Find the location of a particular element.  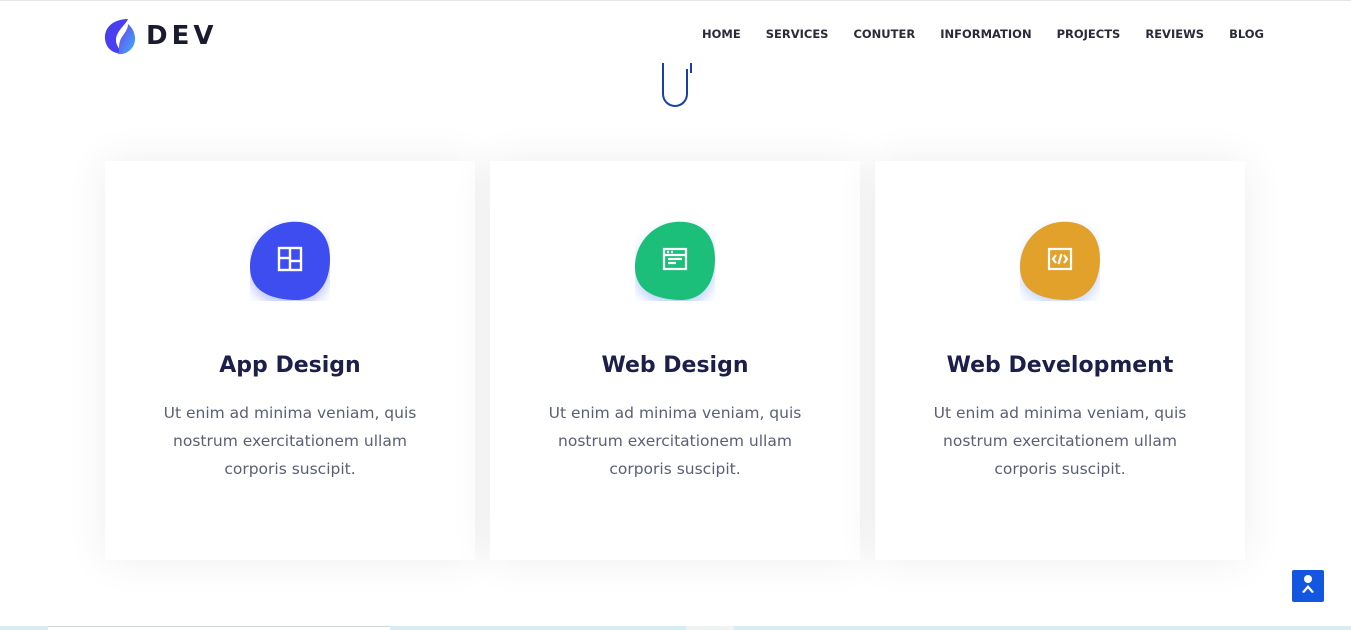

service-title: Web Development is located at coordinates (1060, 365).